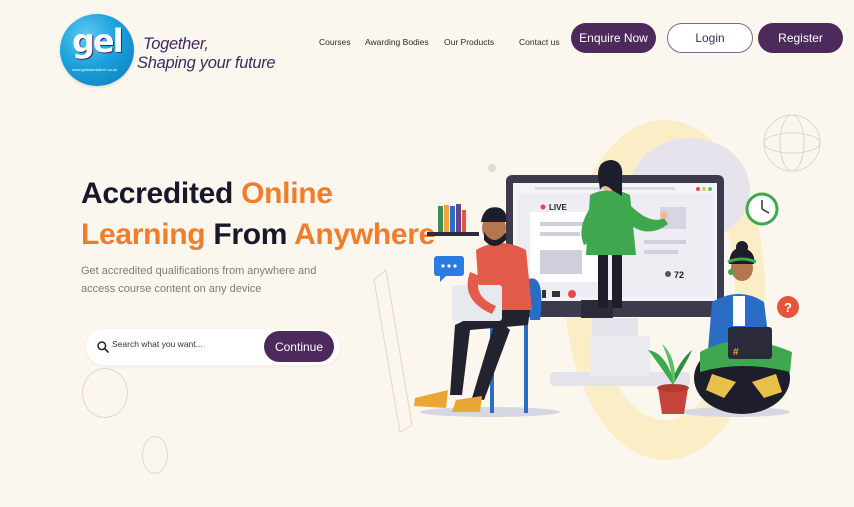  Describe the element at coordinates (182, 344) in the screenshot. I see `search-input` at that location.